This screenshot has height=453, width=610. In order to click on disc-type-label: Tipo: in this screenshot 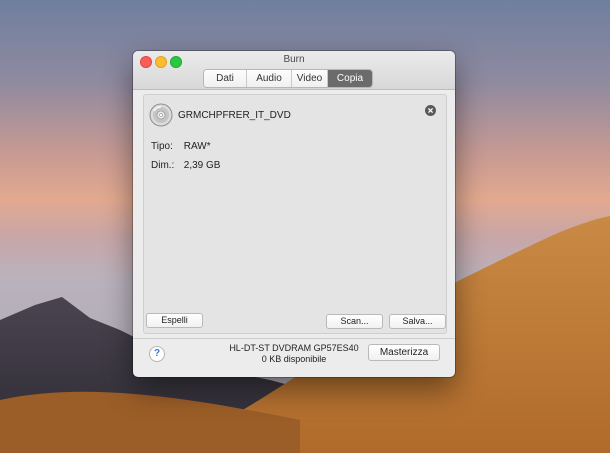, I will do `click(162, 146)`.